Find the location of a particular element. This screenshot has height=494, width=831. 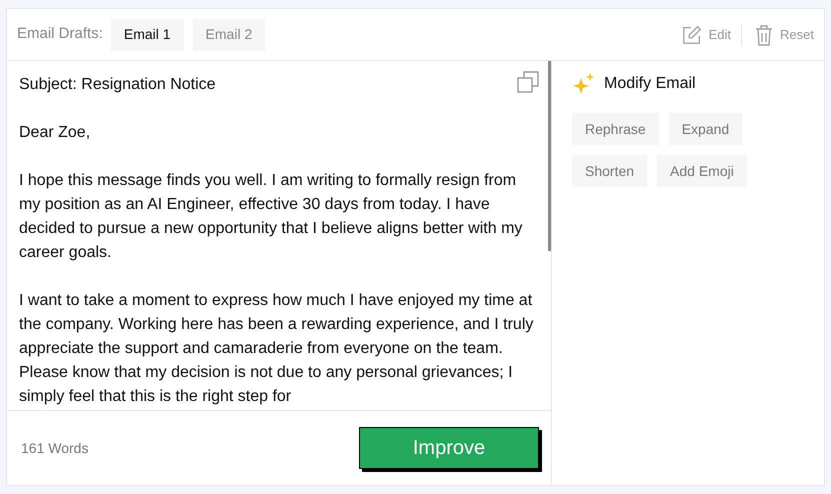

modify-option: Shorten is located at coordinates (610, 171).